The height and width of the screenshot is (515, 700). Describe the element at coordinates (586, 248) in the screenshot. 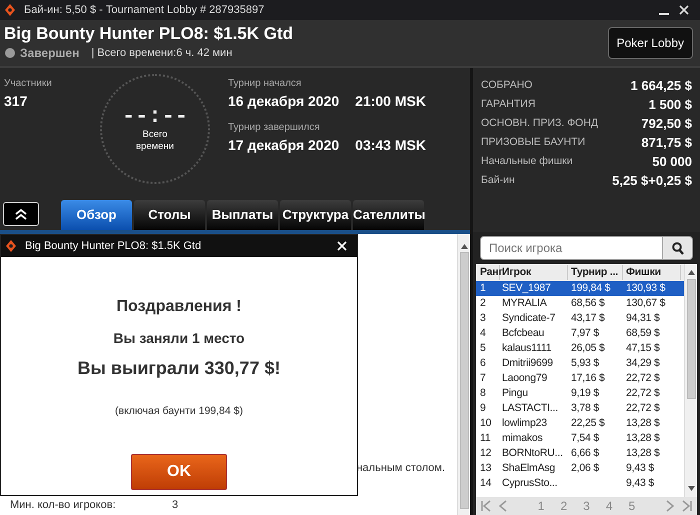

I see `search-field: Поиск игрока` at that location.